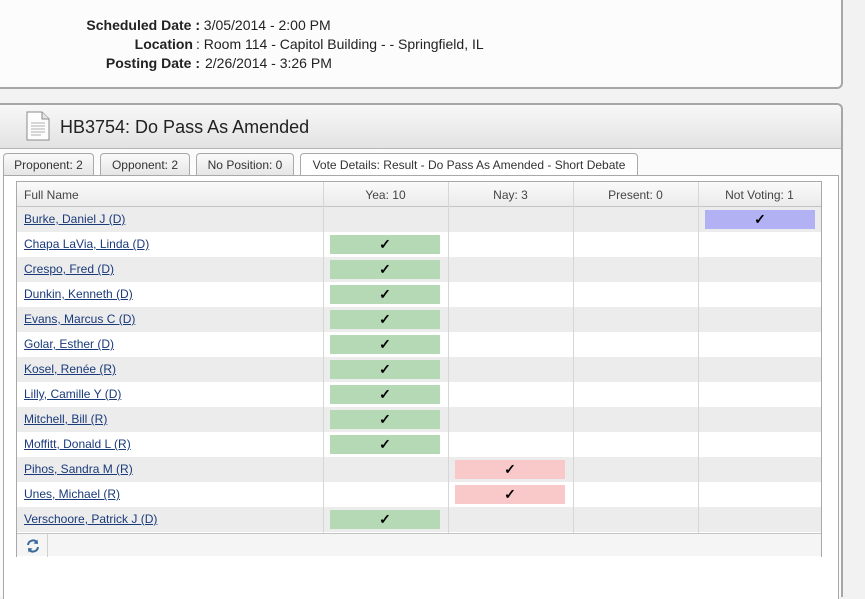 This screenshot has width=865, height=599. What do you see at coordinates (65, 419) in the screenshot?
I see `member-name-link: Mitchell, Bill (R)` at bounding box center [65, 419].